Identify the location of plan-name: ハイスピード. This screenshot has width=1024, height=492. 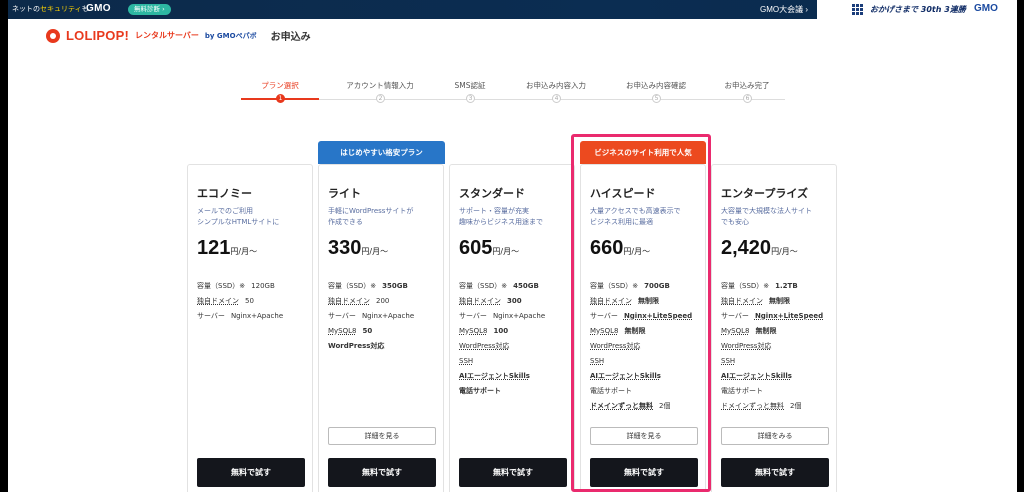
(623, 193).